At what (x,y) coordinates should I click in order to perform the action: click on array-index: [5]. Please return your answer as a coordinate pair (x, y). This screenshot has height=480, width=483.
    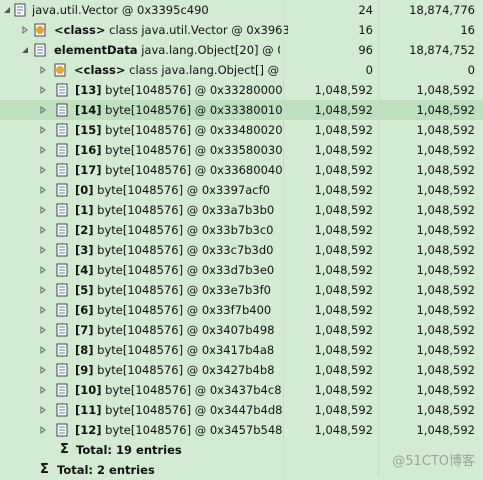
    Looking at the image, I should click on (84, 290).